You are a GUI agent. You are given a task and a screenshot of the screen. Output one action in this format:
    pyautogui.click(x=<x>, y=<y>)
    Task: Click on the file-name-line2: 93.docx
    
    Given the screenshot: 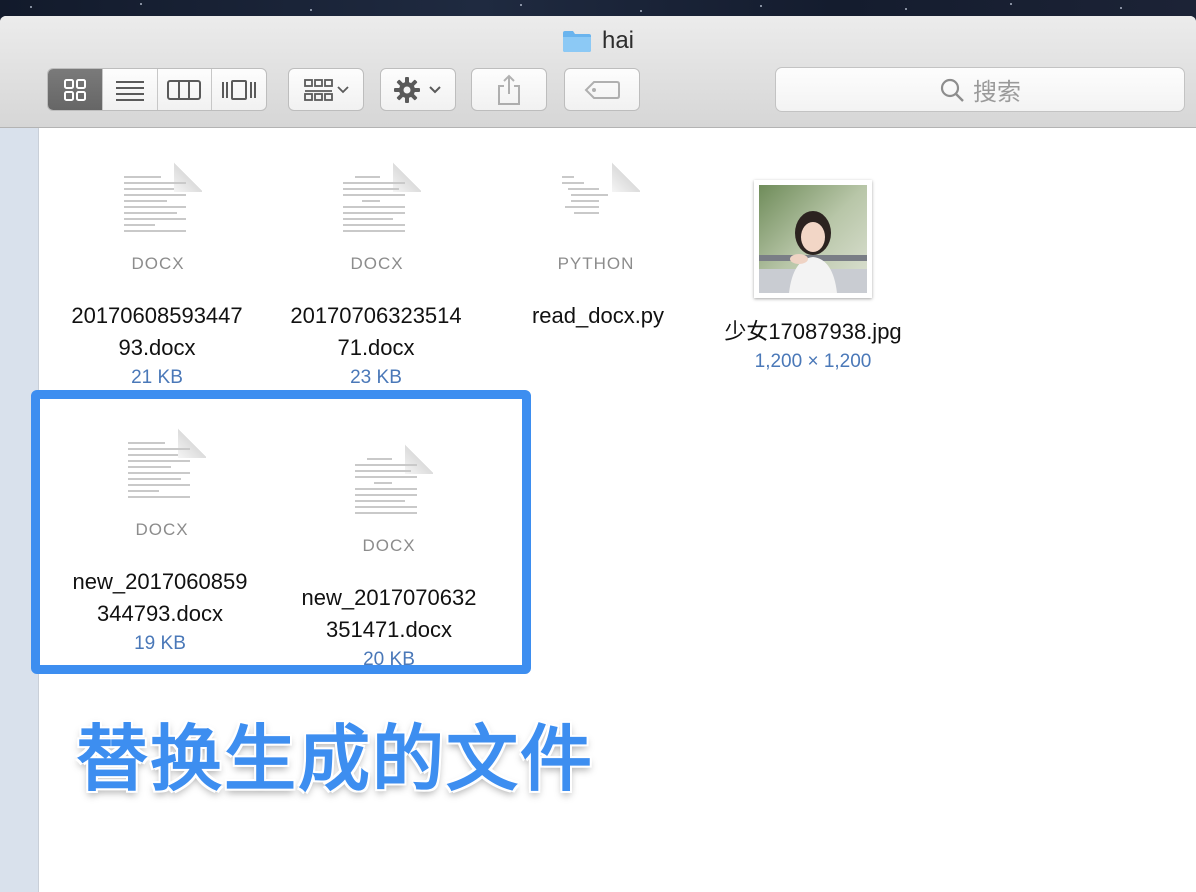 What is the action you would take?
    pyautogui.click(x=157, y=347)
    